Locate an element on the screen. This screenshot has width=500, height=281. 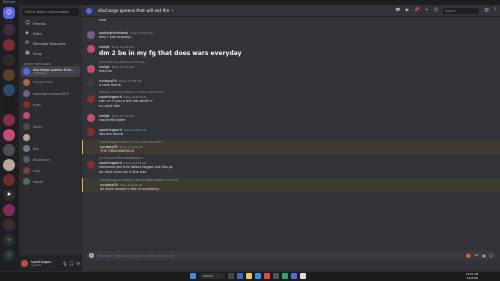
call-icon: ☎ is located at coordinates (398, 10).